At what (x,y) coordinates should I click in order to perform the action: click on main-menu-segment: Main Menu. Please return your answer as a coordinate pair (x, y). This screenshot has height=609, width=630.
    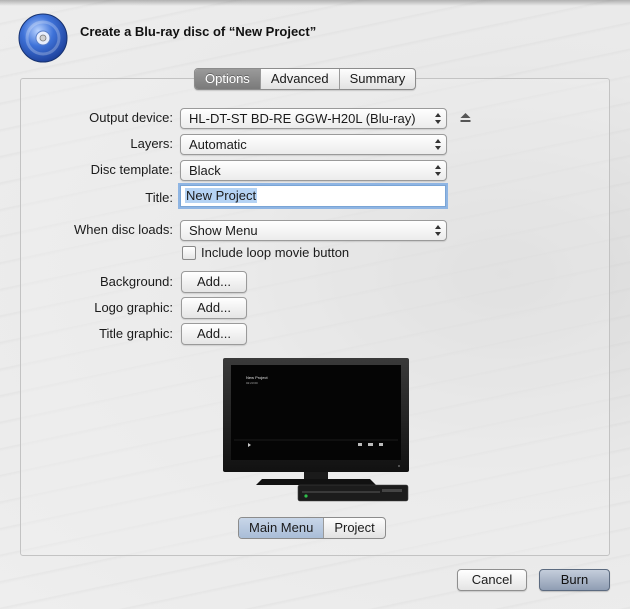
    Looking at the image, I should click on (281, 528).